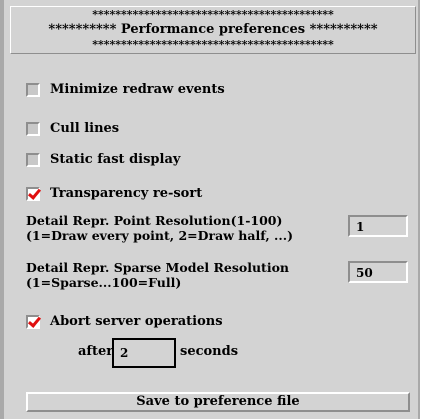 The image size is (446, 419). I want to click on point-resolution-input: 1, so click(378, 226).